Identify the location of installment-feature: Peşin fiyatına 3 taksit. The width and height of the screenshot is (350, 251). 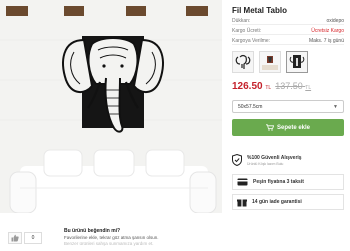
(288, 182).